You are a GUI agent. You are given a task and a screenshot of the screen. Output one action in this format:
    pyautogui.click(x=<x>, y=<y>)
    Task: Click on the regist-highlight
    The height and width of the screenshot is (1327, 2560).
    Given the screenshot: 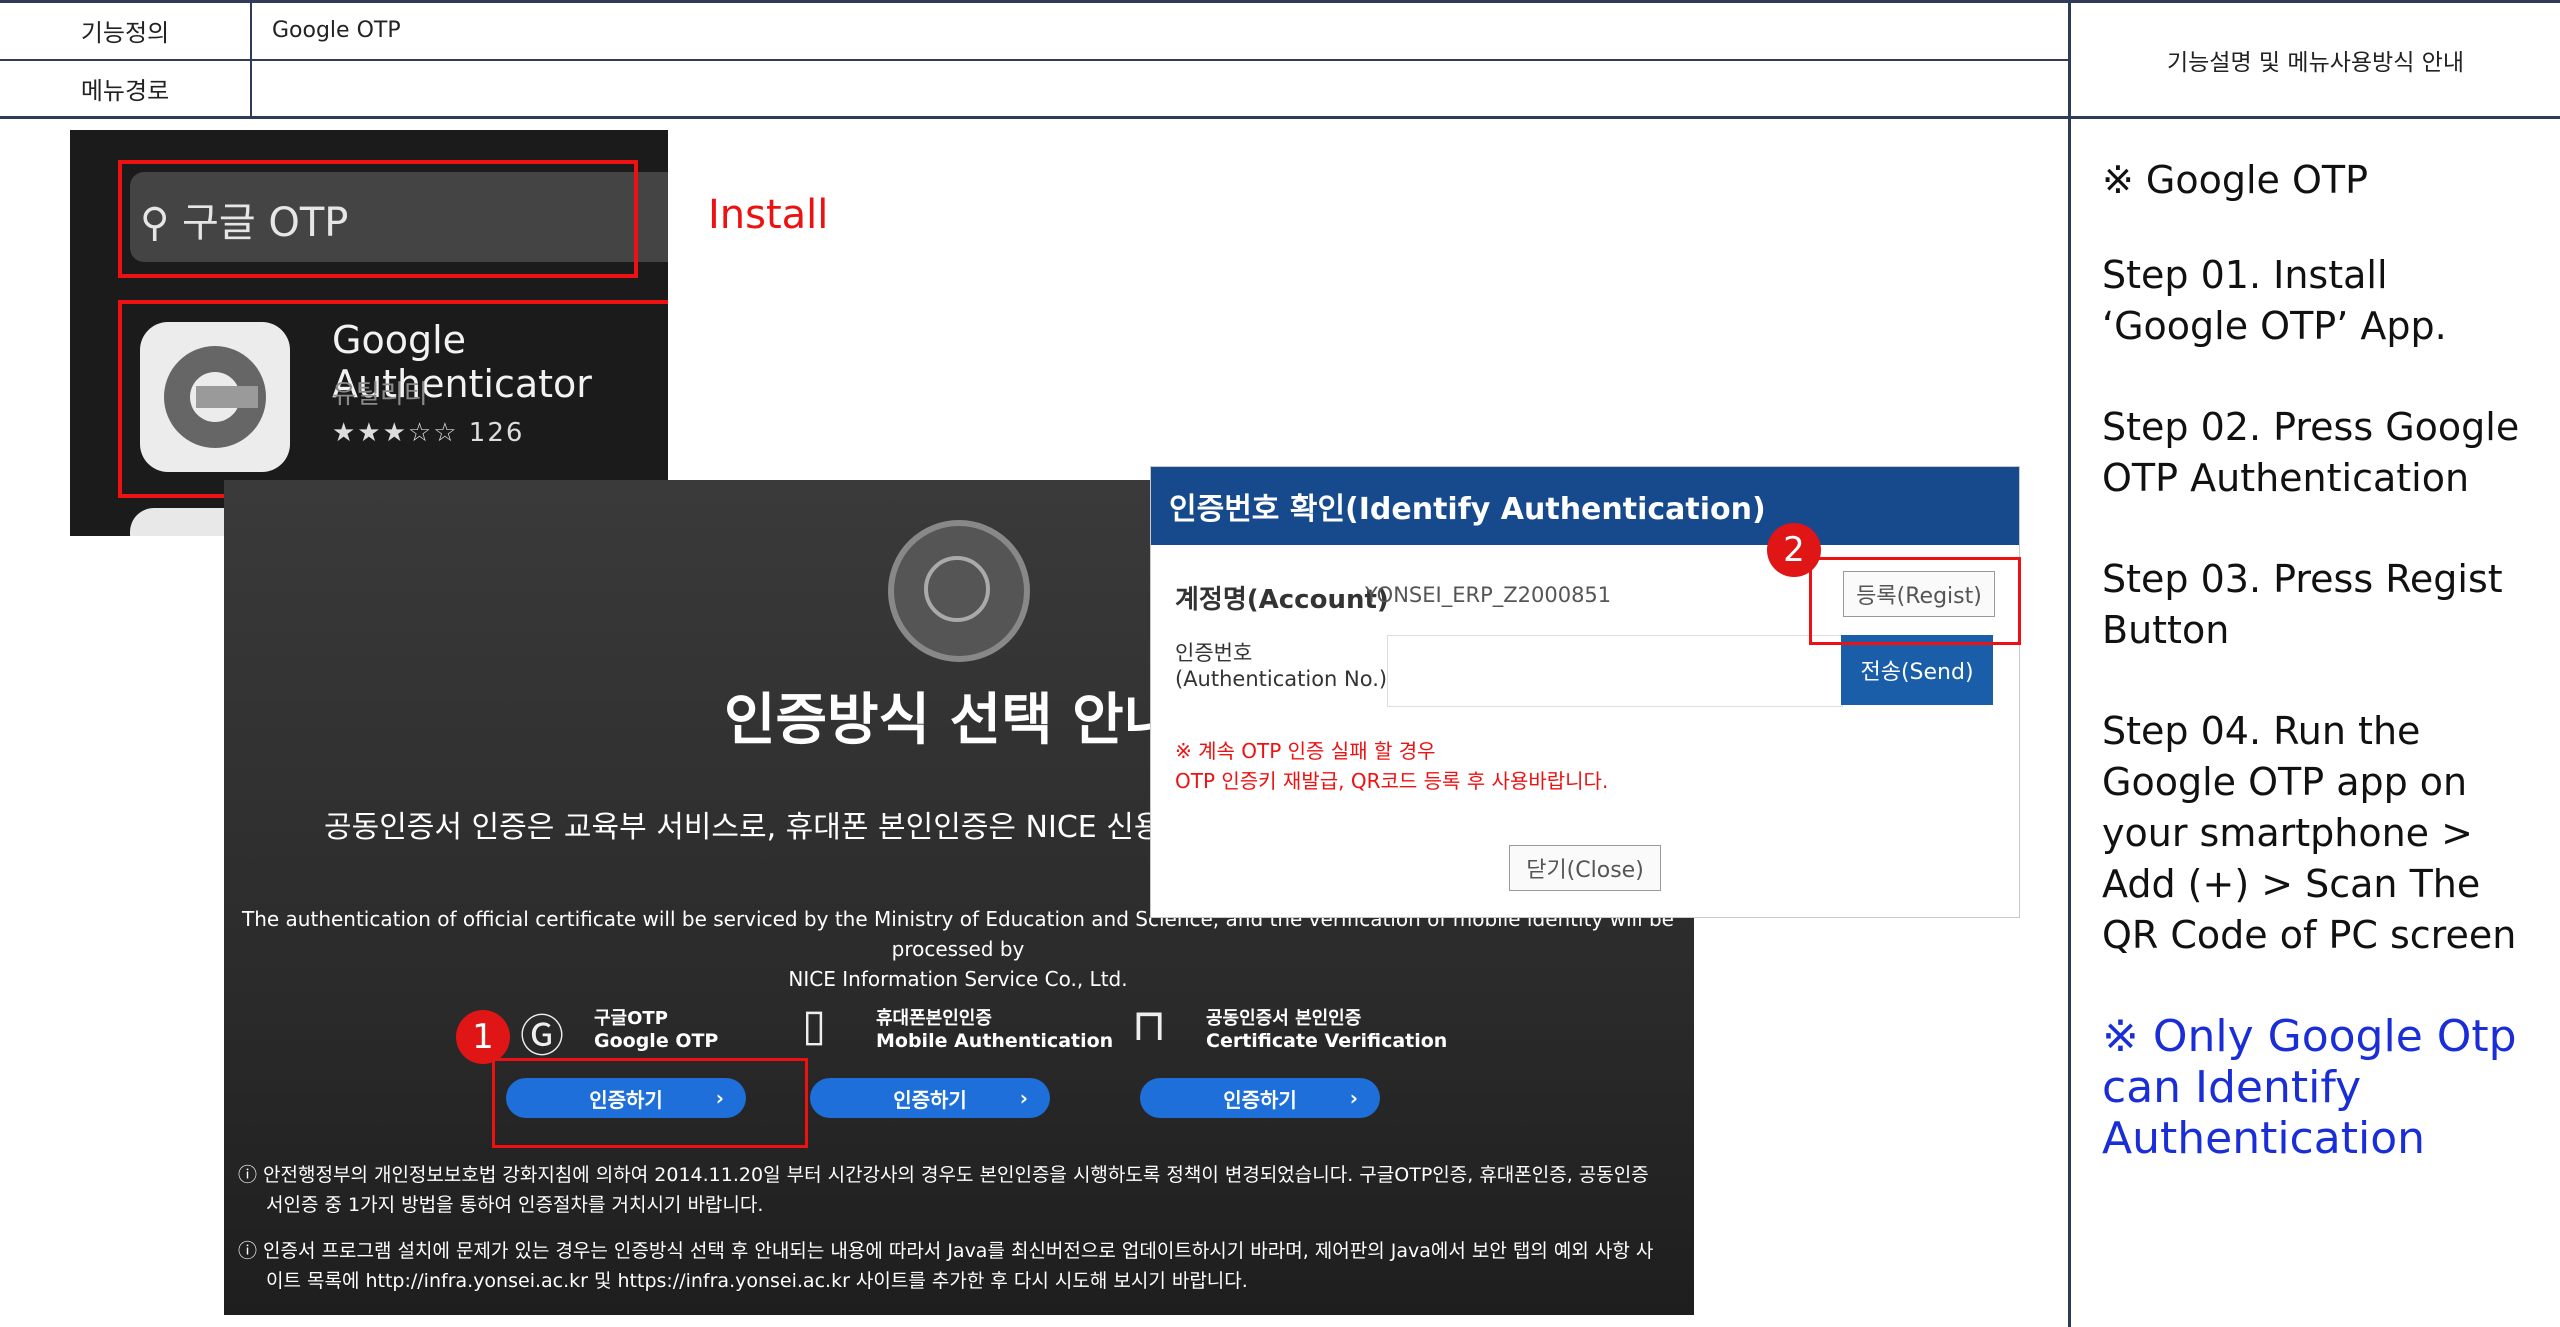 What is the action you would take?
    pyautogui.click(x=1915, y=601)
    